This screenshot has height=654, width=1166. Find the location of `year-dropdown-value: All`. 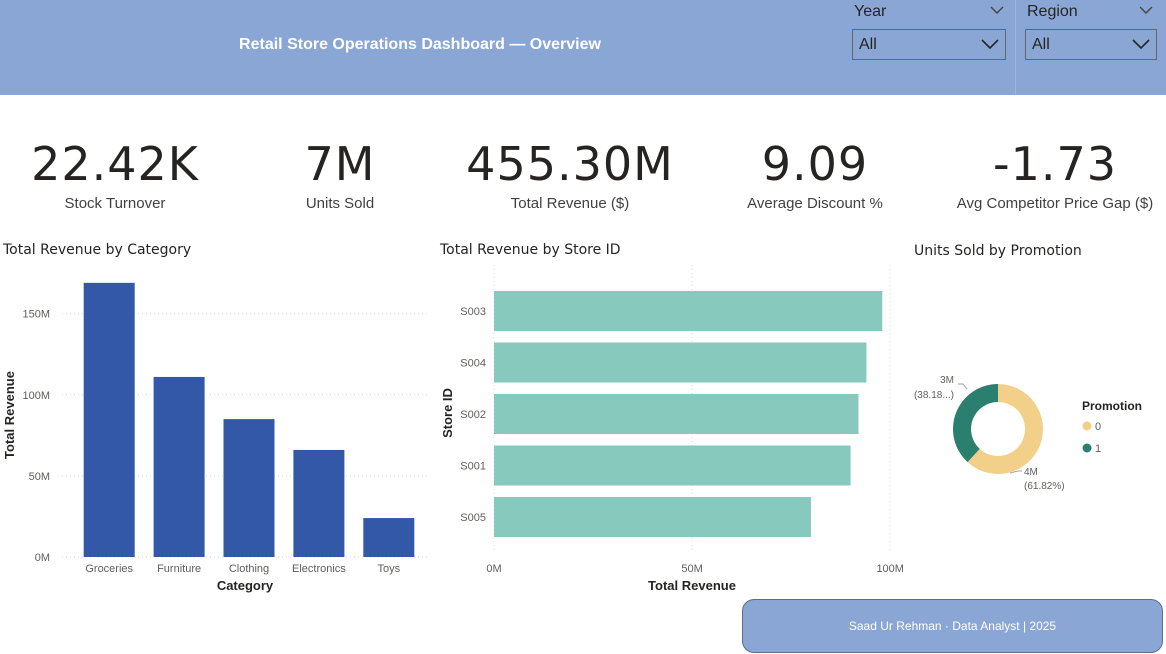

year-dropdown-value: All is located at coordinates (868, 44).